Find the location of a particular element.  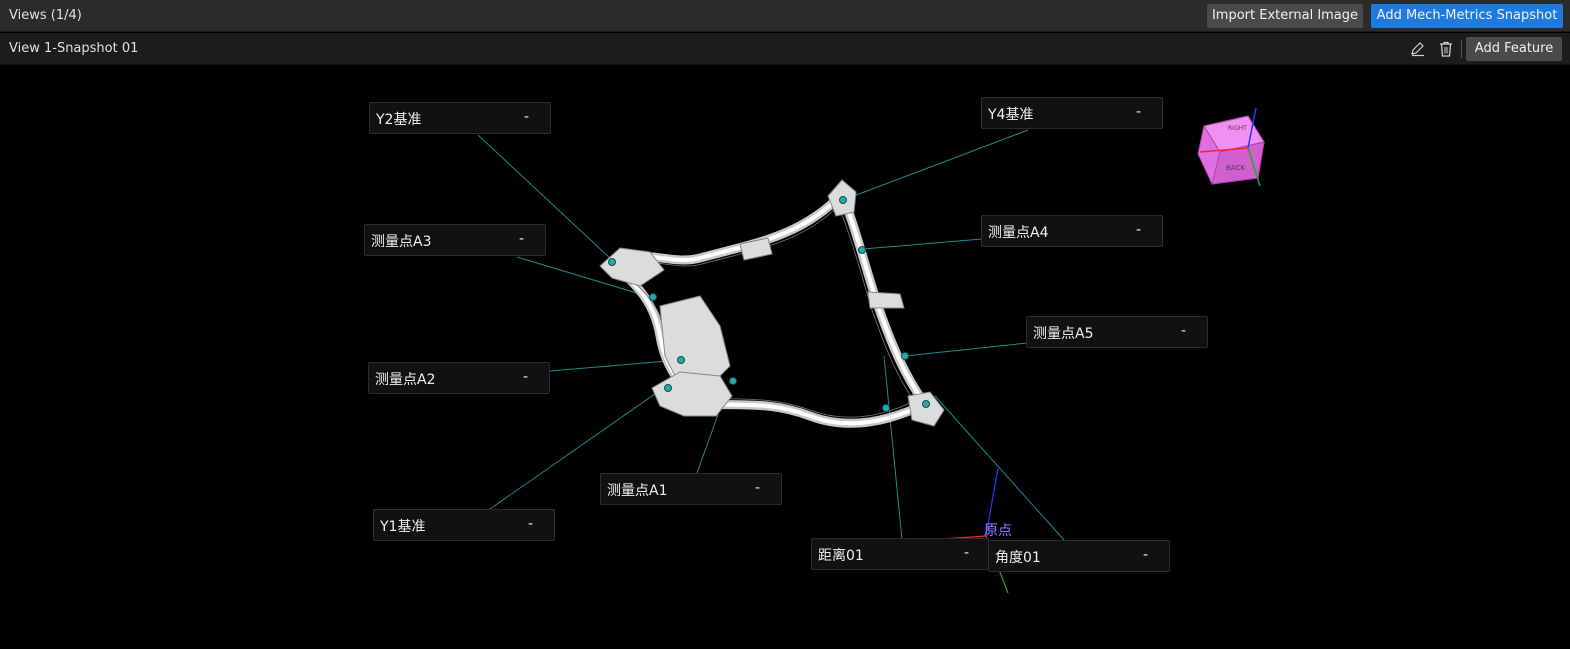

subframe-model is located at coordinates (772, 303).